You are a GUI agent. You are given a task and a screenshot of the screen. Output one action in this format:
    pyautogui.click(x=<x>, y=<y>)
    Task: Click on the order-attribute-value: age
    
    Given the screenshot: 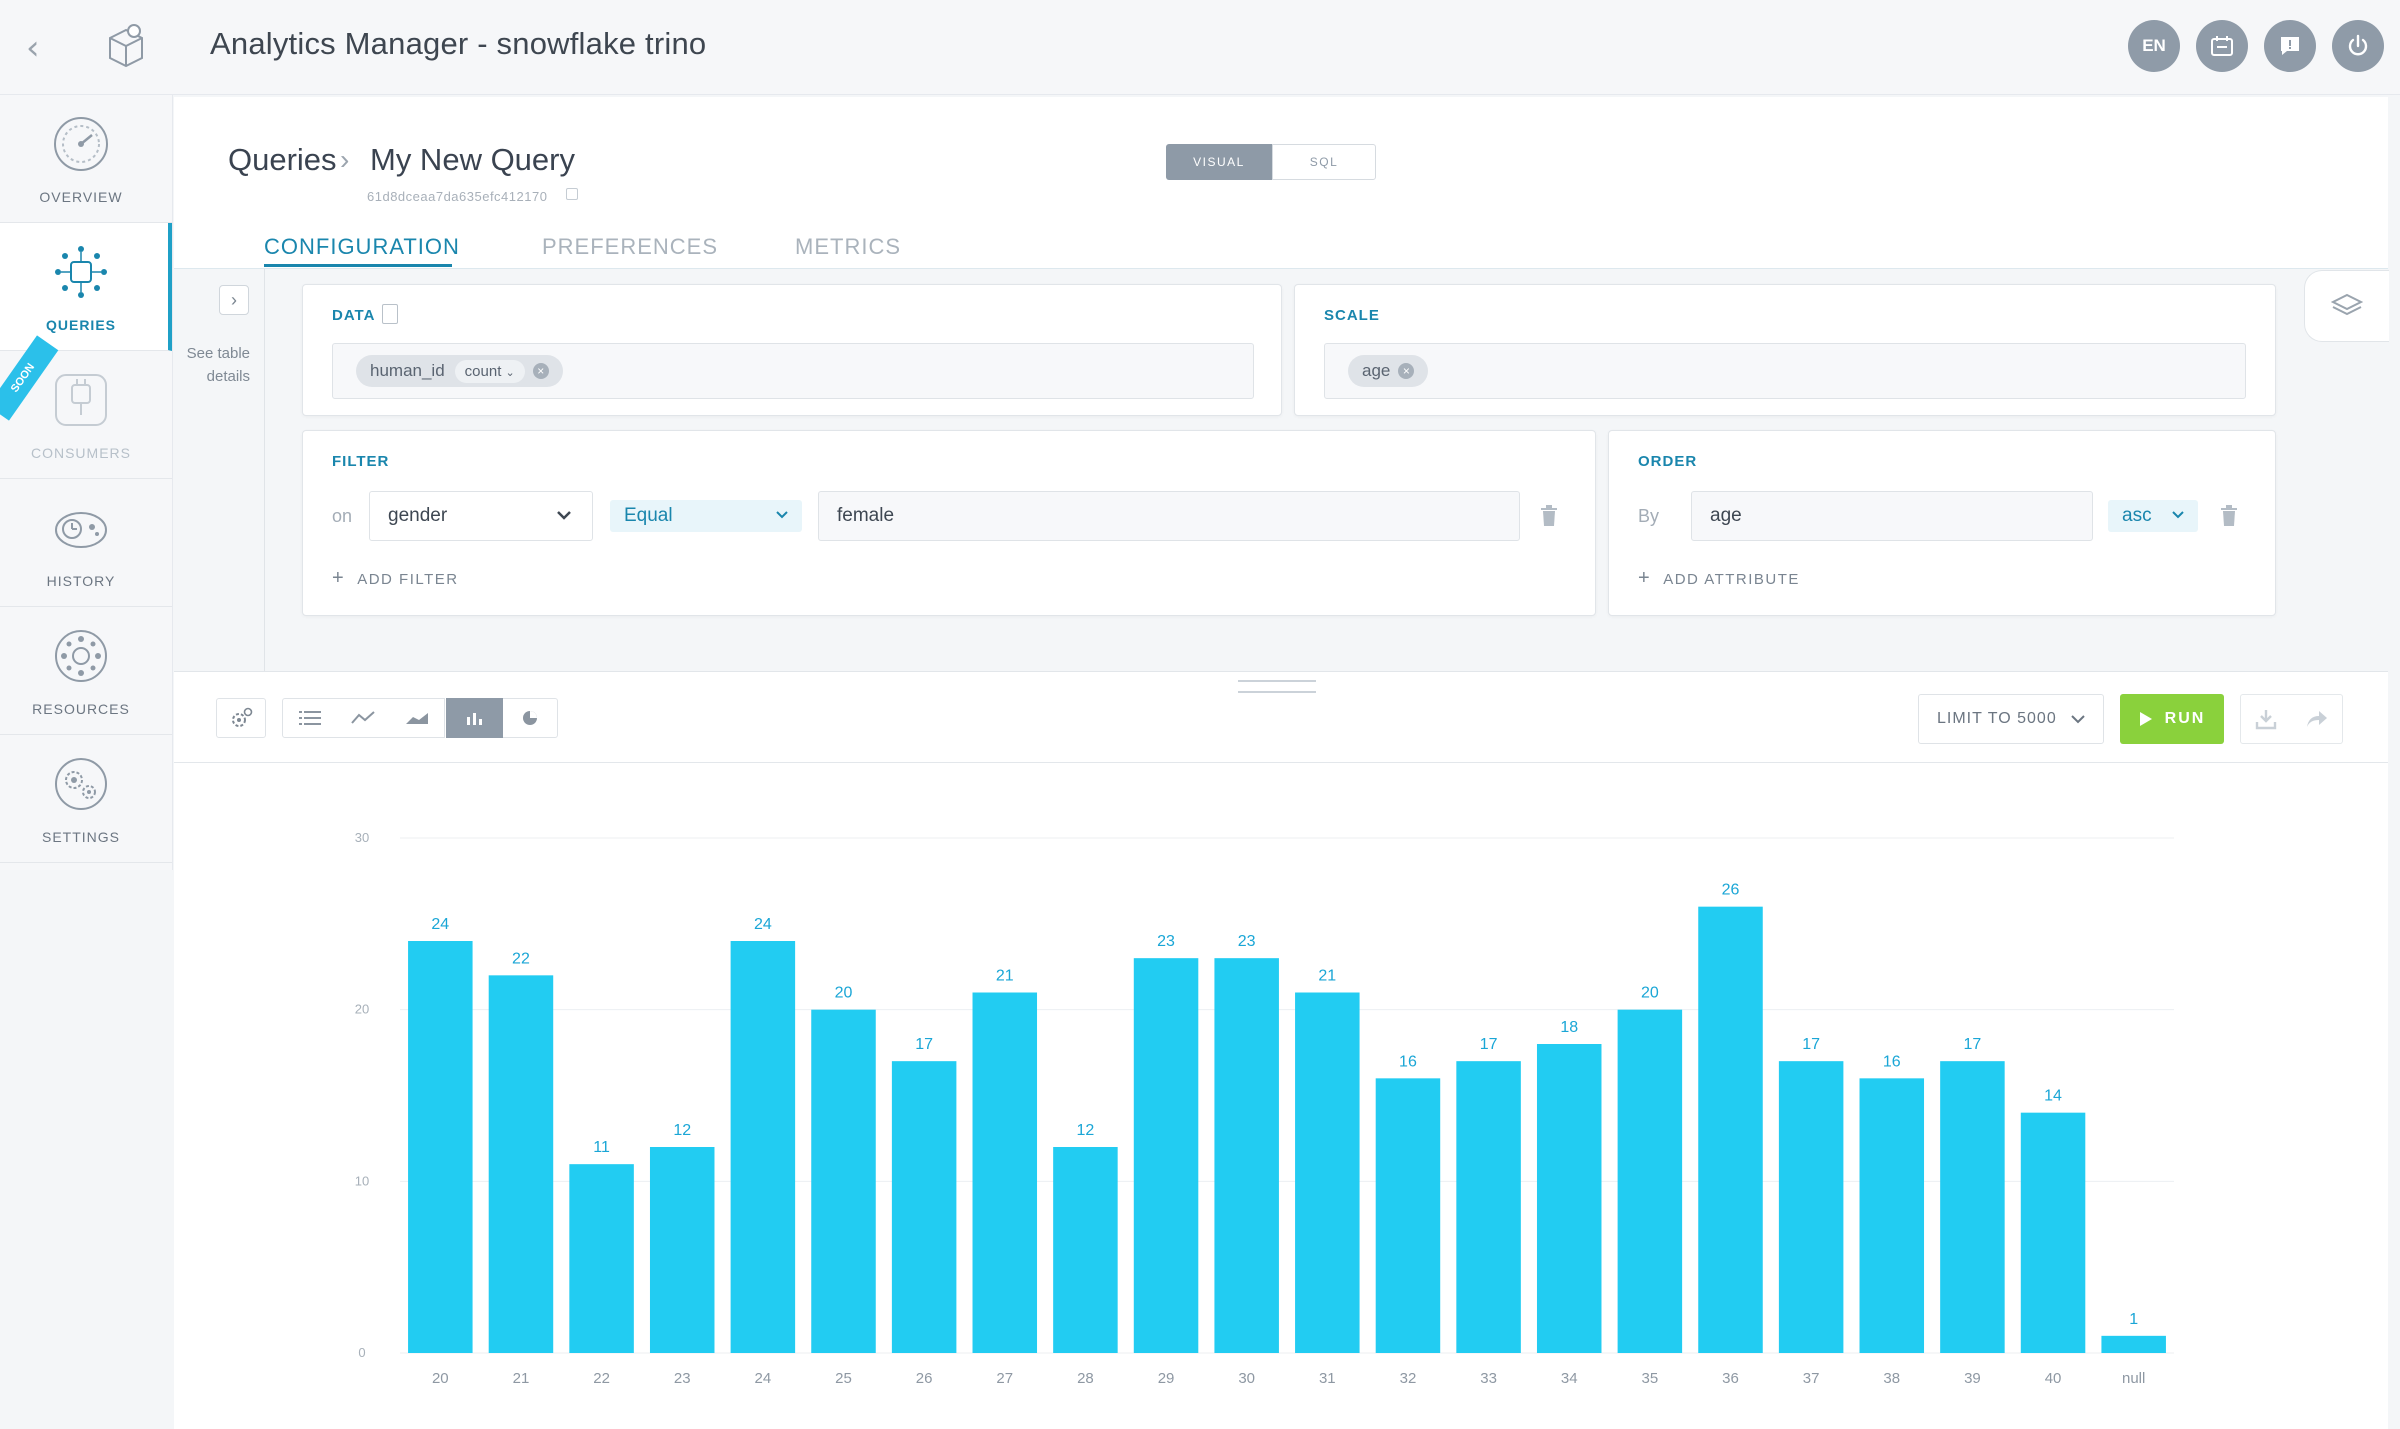 What is the action you would take?
    pyautogui.click(x=1726, y=515)
    